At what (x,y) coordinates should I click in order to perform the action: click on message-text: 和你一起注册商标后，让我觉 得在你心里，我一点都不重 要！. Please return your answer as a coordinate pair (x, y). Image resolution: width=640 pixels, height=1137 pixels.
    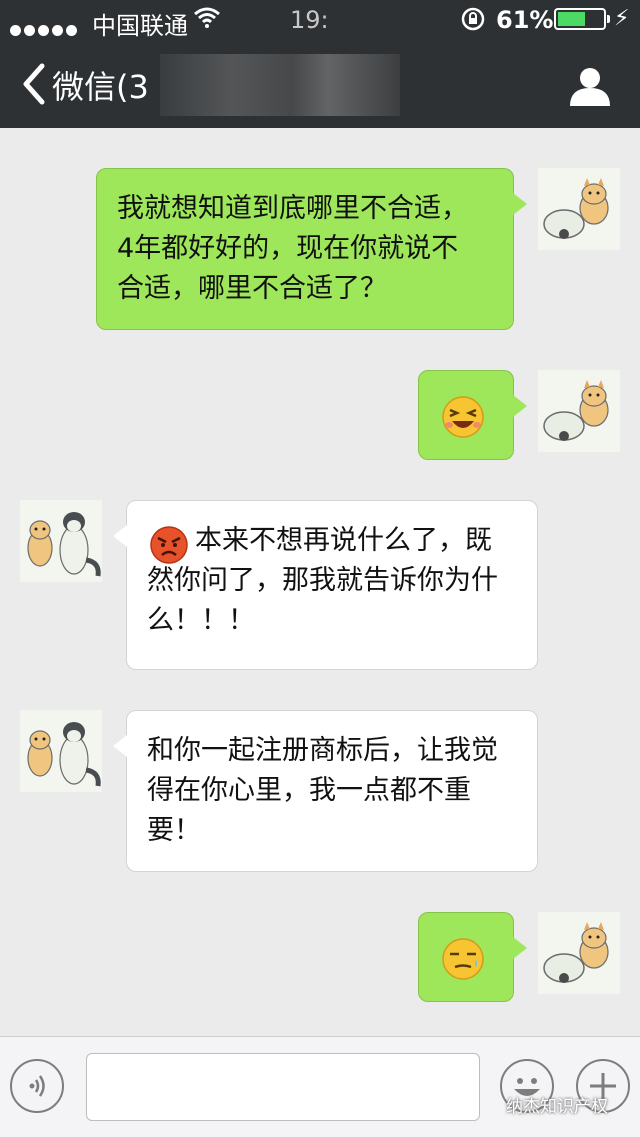
    Looking at the image, I should click on (322, 790).